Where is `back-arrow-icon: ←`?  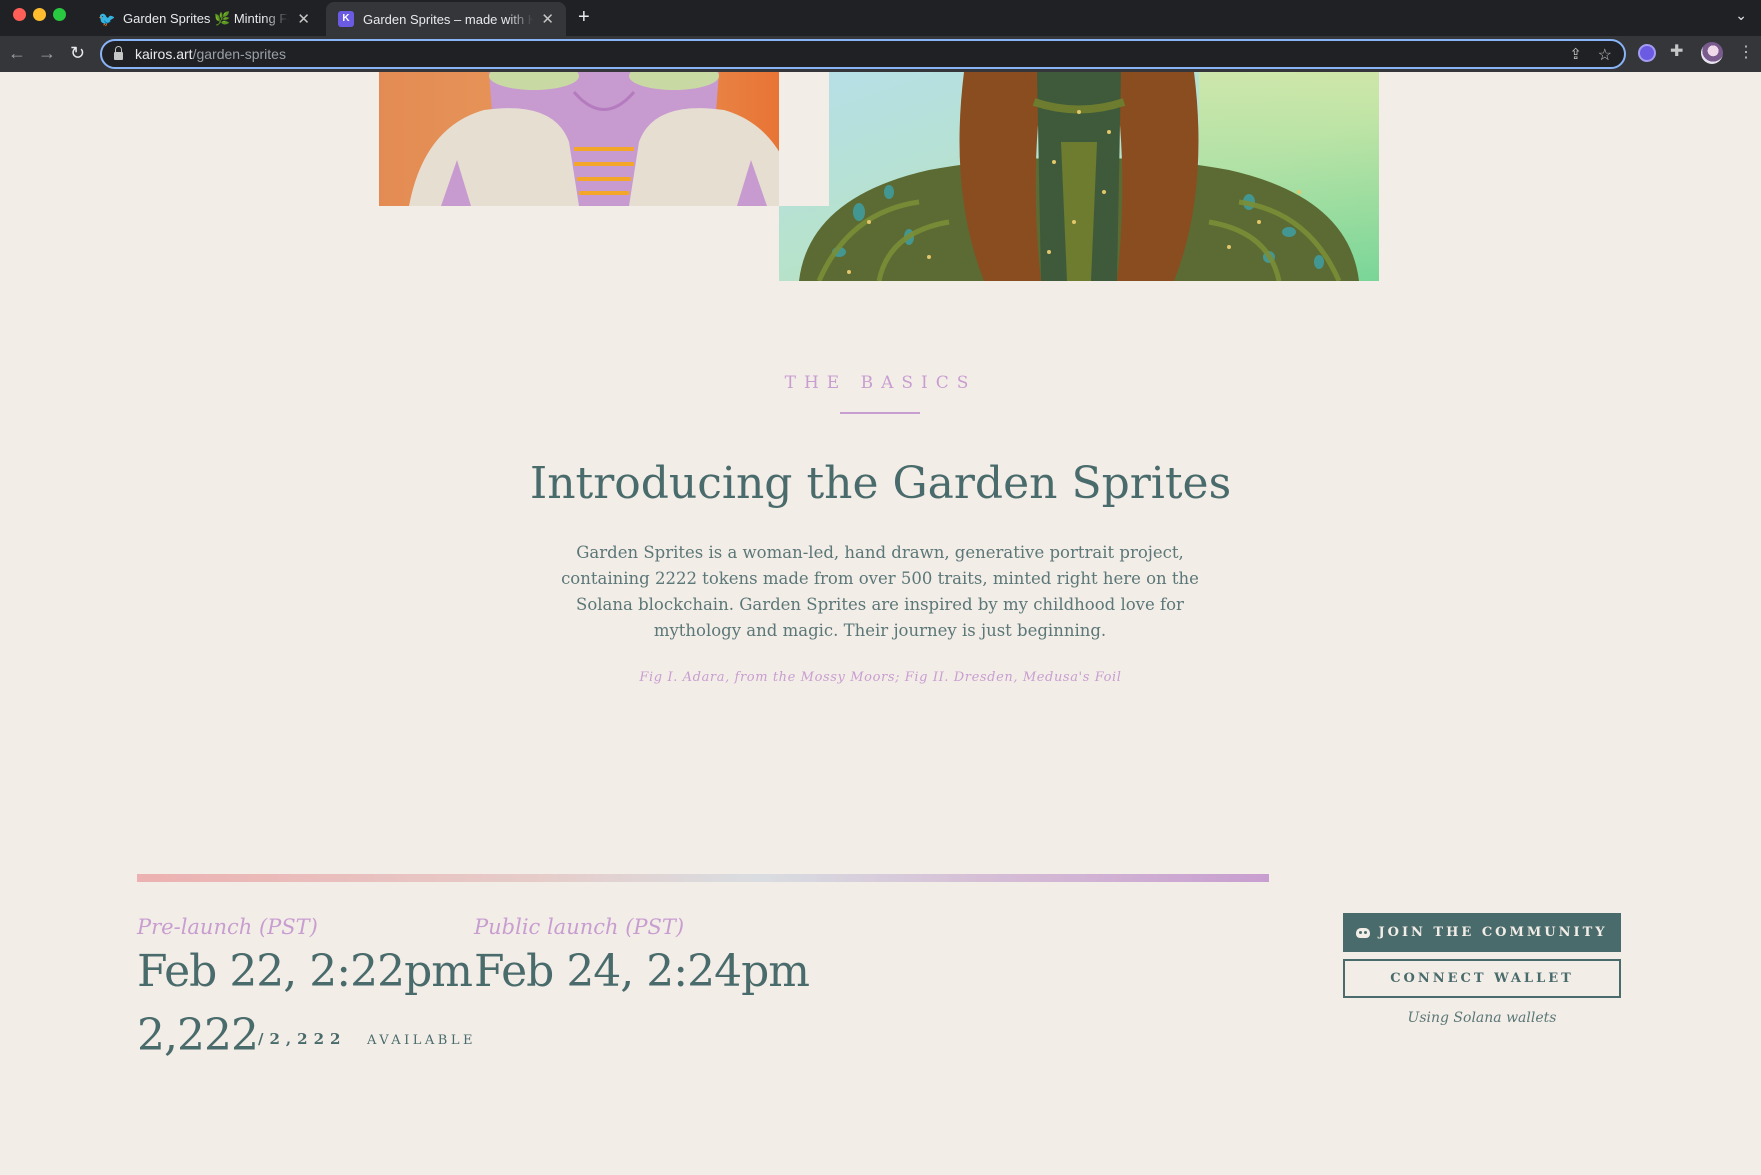 back-arrow-icon: ← is located at coordinates (17, 53).